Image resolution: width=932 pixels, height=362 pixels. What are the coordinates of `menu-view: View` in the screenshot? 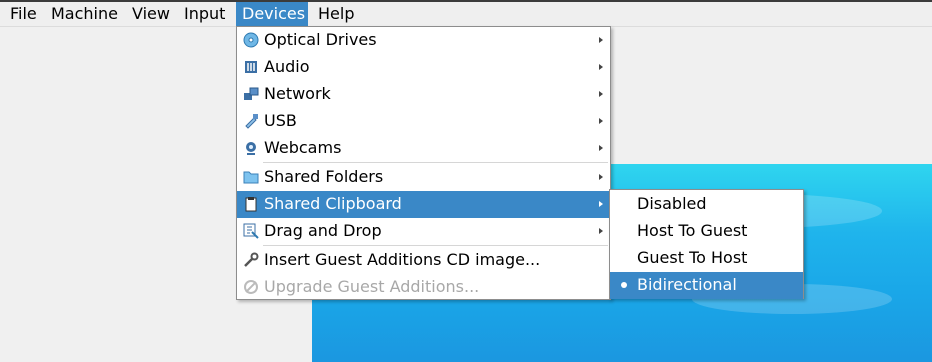 It's located at (151, 14).